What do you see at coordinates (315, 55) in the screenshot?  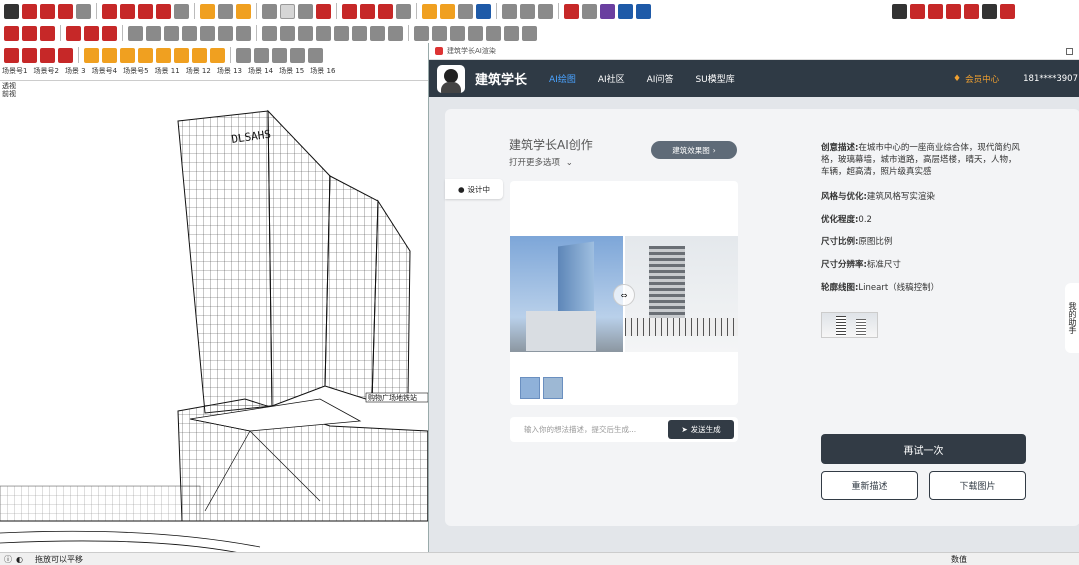 I see `tool-bq-icon` at bounding box center [315, 55].